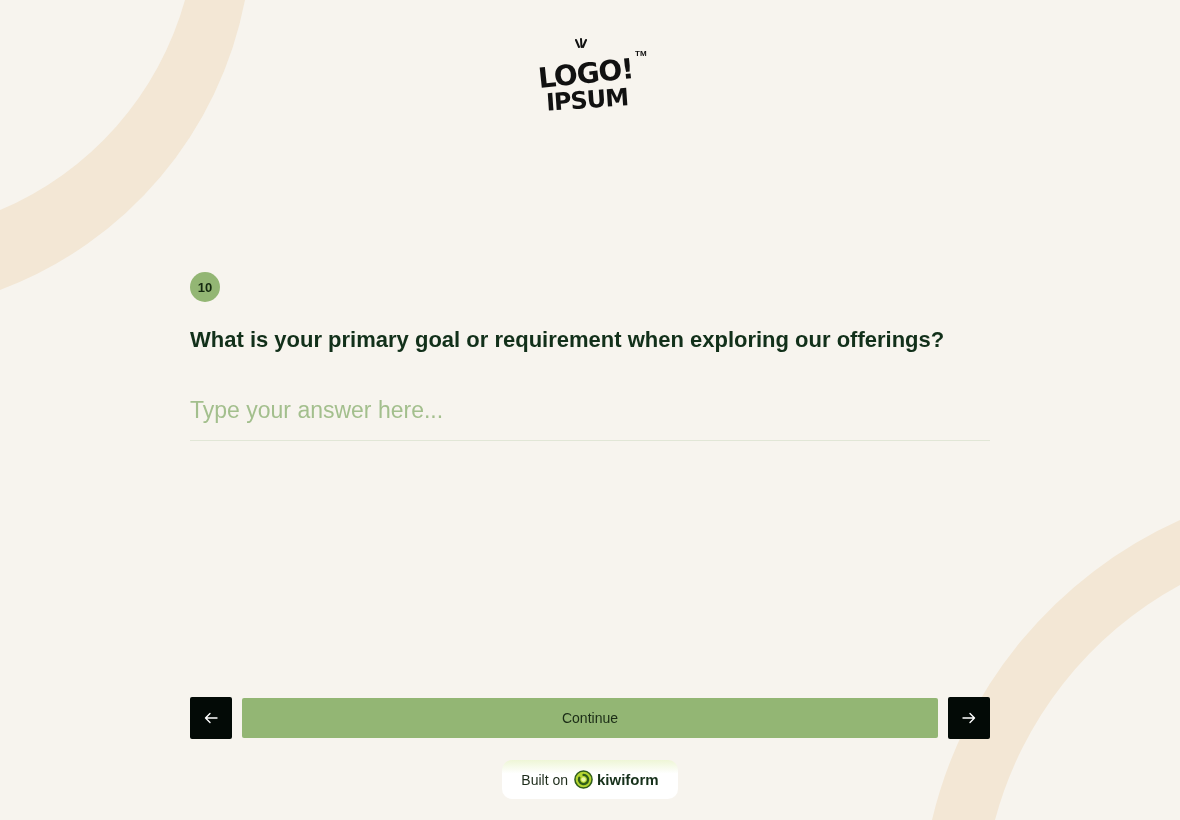 The image size is (1180, 820). I want to click on built-on-badge: Built on kiwiform, so click(590, 779).